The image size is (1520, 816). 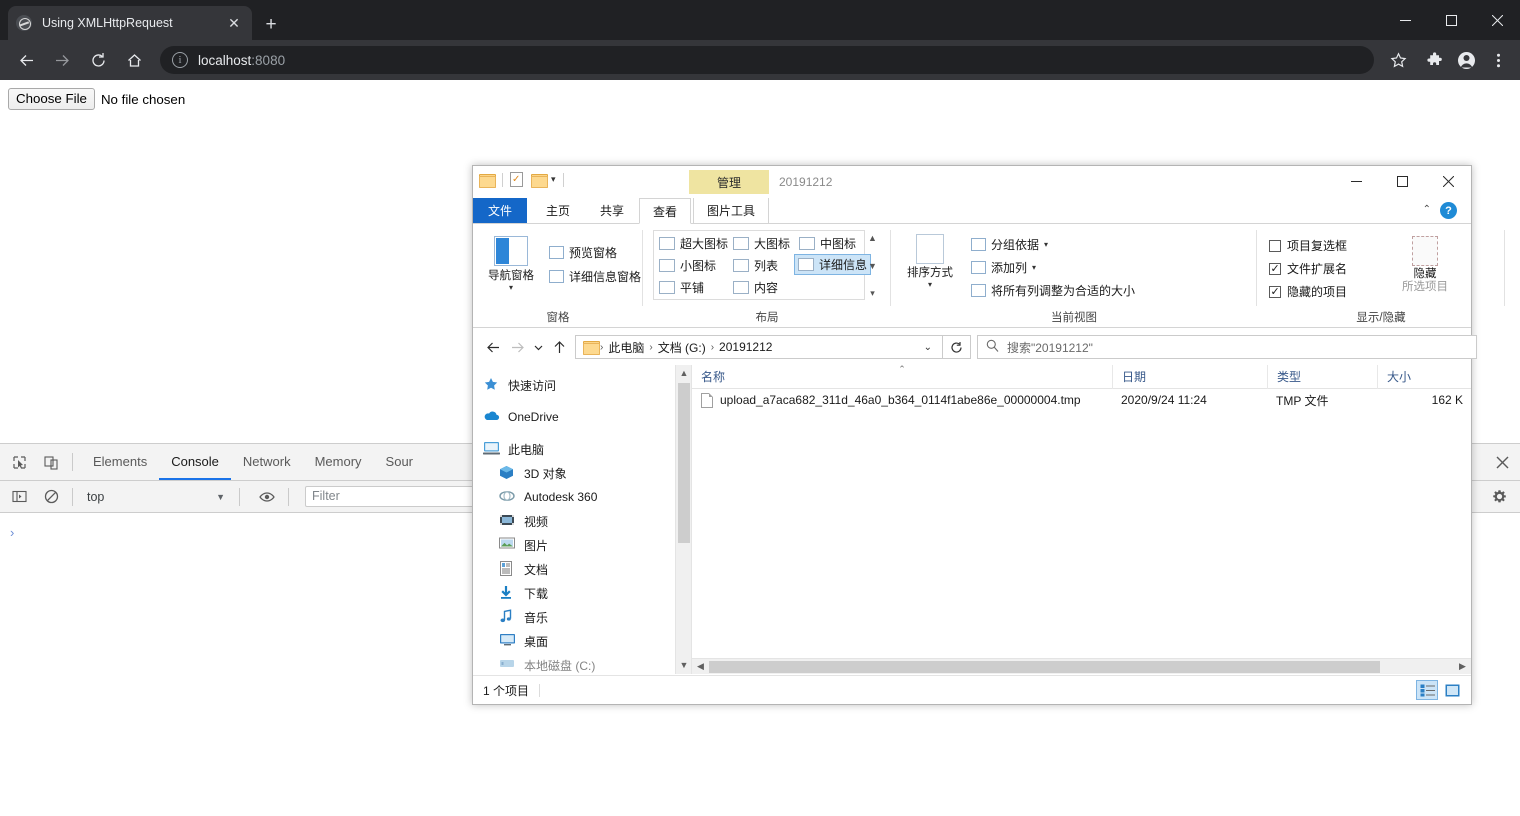 I want to click on reload-icon, so click(x=98, y=60).